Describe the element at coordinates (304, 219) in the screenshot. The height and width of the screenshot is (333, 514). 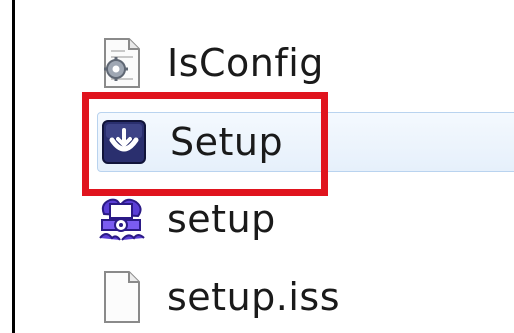
I see `file-item-setup-installer: setup` at that location.